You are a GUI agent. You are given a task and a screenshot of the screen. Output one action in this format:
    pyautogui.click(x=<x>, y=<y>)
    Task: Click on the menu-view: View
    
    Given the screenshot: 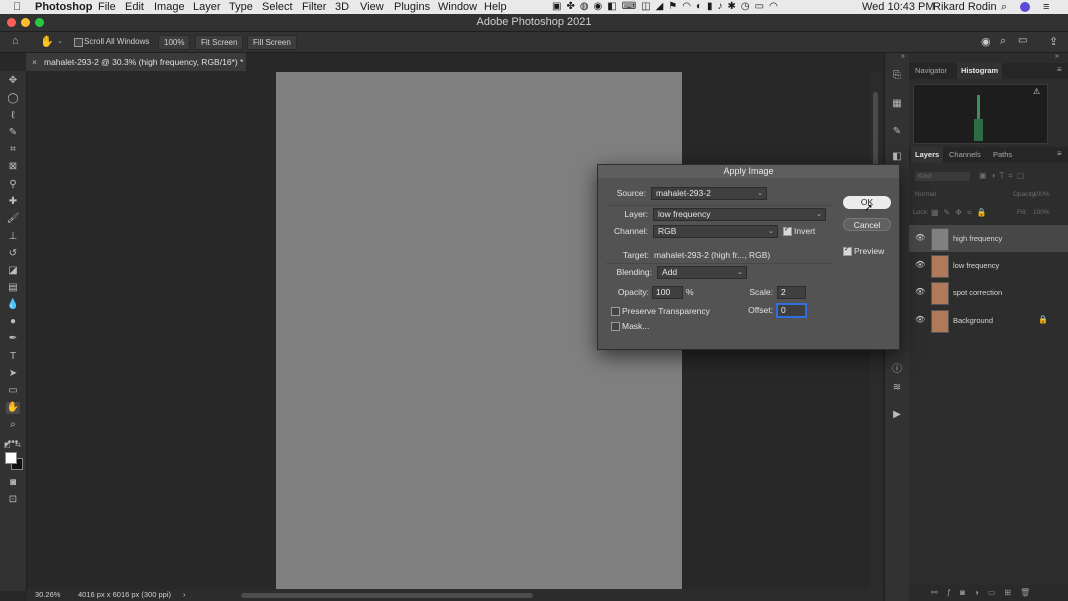 What is the action you would take?
    pyautogui.click(x=372, y=7)
    